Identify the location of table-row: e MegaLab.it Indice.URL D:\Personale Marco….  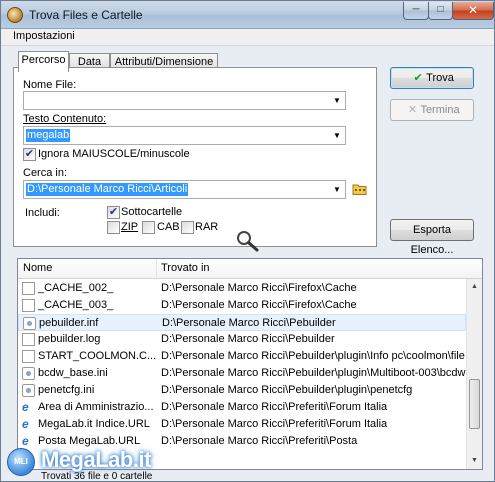
(242, 424).